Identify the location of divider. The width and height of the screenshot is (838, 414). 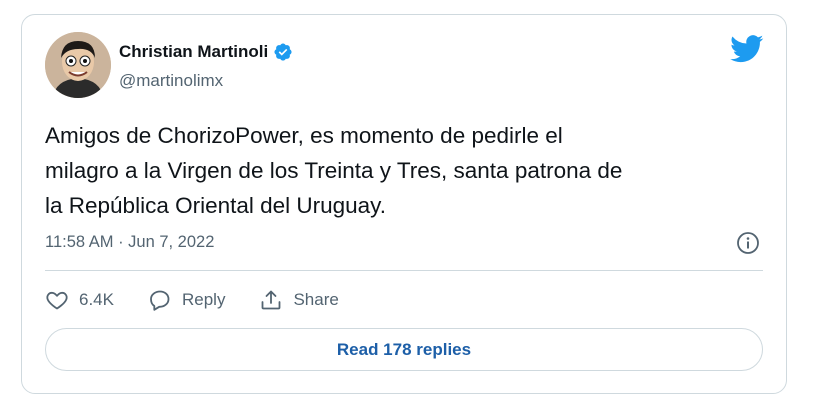
(404, 270).